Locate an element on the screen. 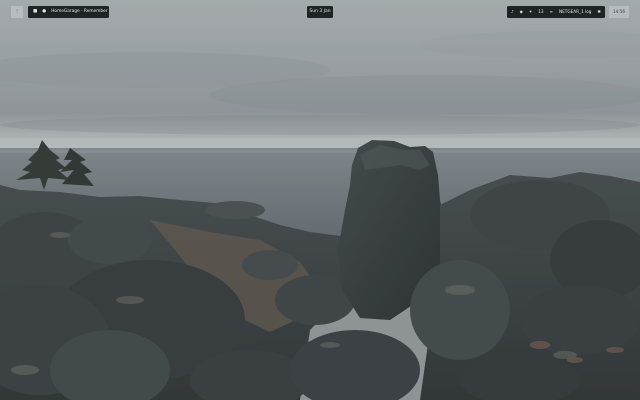 This screenshot has width=640, height=400. globe-icon: ● is located at coordinates (44, 12).